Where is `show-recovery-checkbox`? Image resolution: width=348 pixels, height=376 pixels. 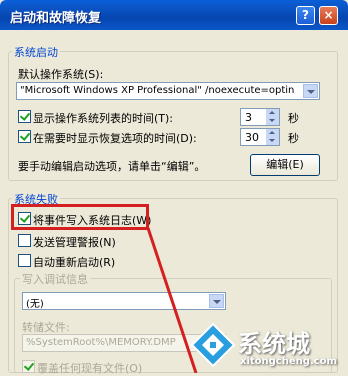
show-recovery-checkbox is located at coordinates (24, 136).